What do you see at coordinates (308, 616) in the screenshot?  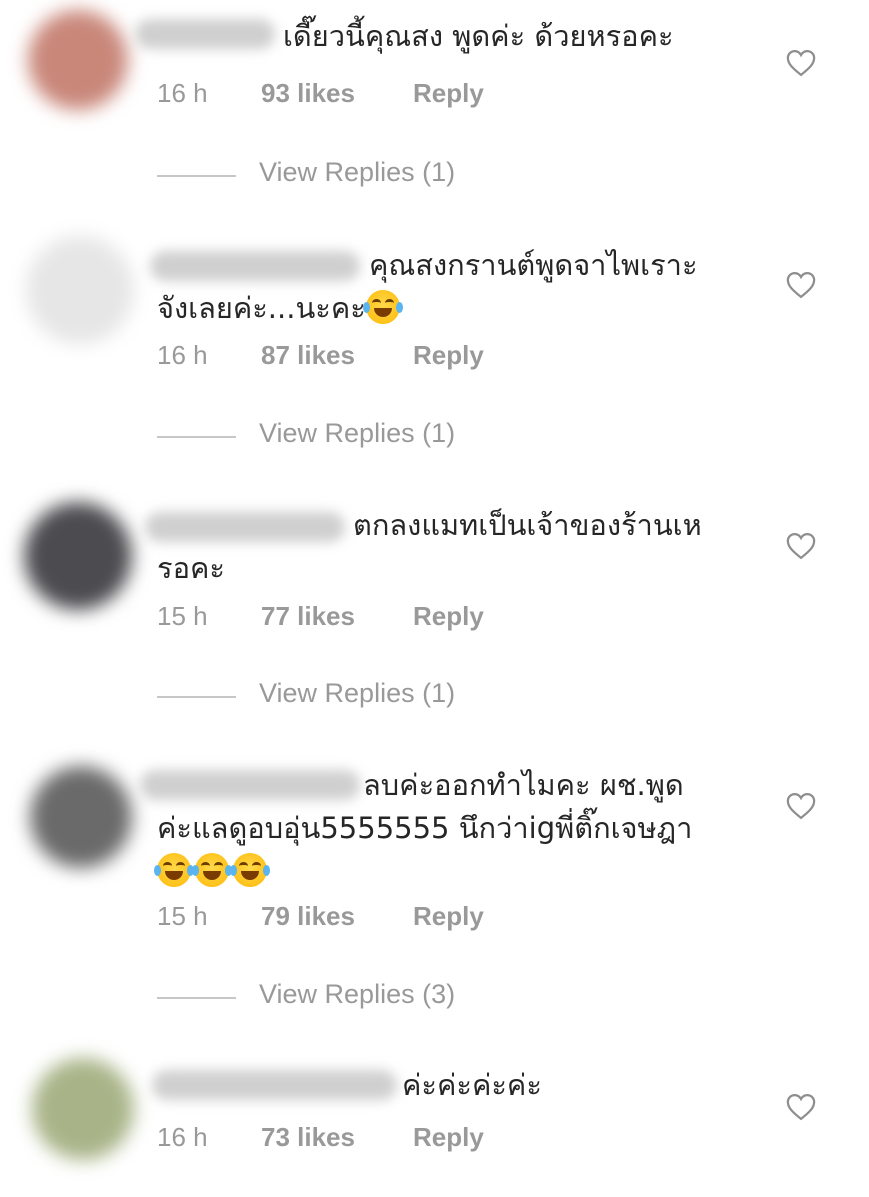 I see `comment-likes: 77 likes` at bounding box center [308, 616].